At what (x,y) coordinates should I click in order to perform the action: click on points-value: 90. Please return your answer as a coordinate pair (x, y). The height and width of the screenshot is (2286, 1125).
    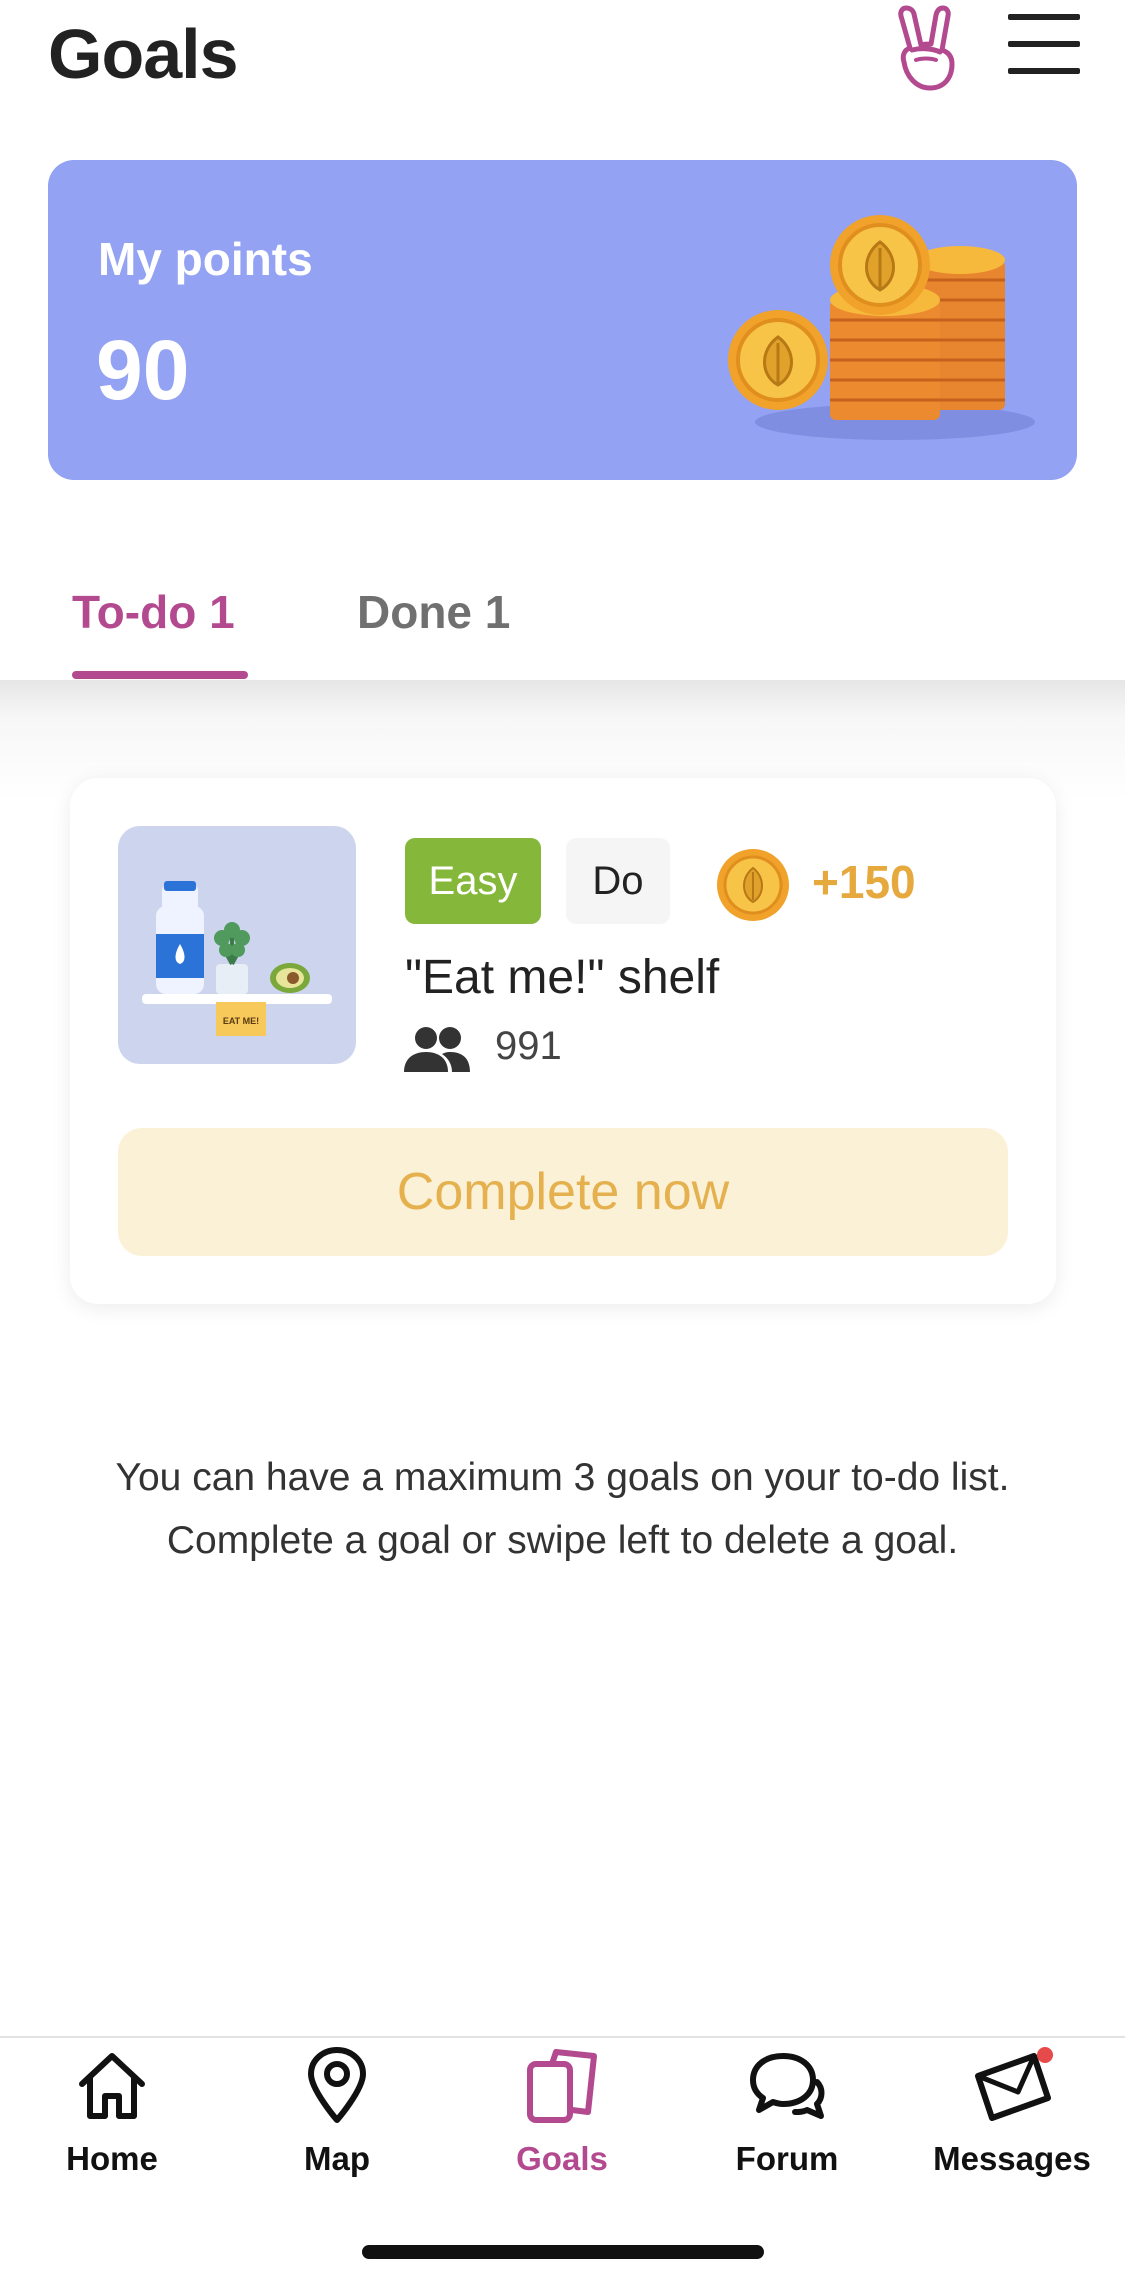
    Looking at the image, I should click on (143, 370).